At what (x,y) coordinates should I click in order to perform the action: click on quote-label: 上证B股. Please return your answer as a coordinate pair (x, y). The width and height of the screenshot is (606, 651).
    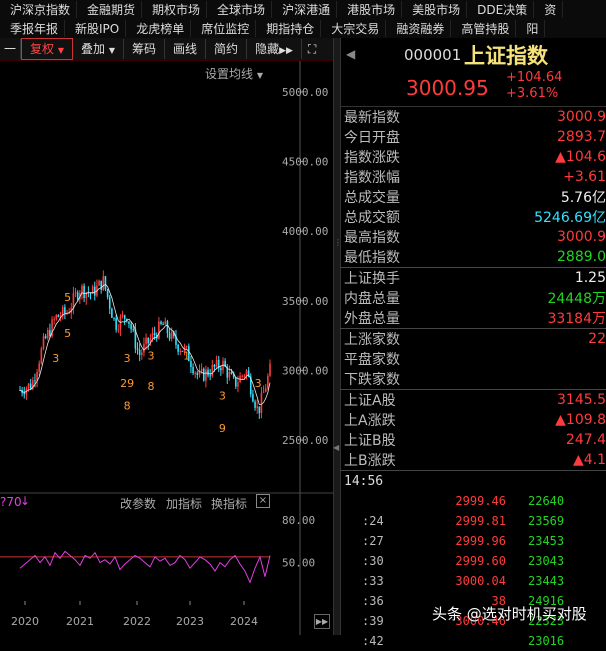
    Looking at the image, I should click on (370, 441).